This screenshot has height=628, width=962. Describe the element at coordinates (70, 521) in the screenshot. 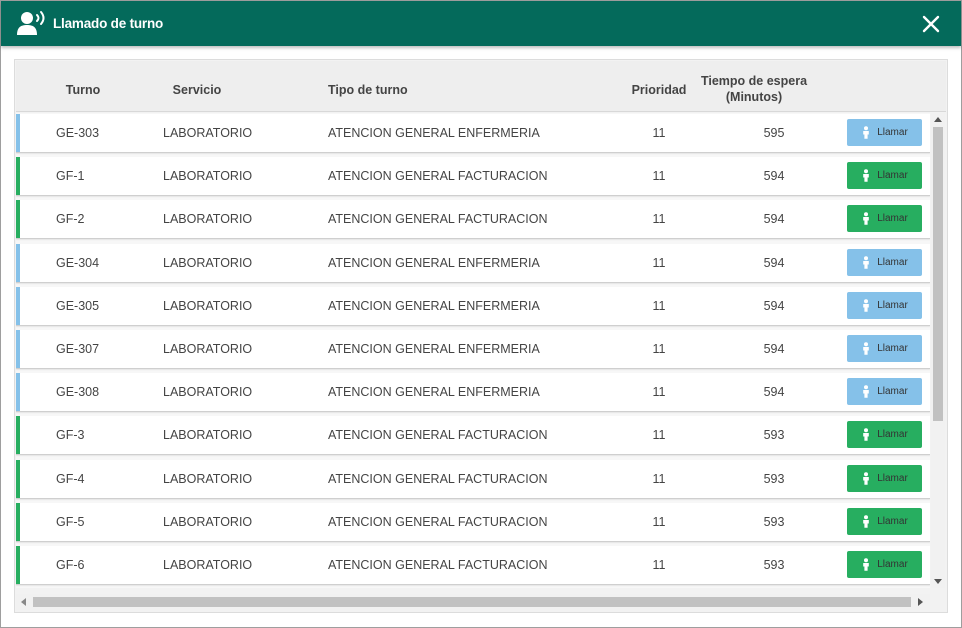

I see `cell-turno: GF-5` at that location.